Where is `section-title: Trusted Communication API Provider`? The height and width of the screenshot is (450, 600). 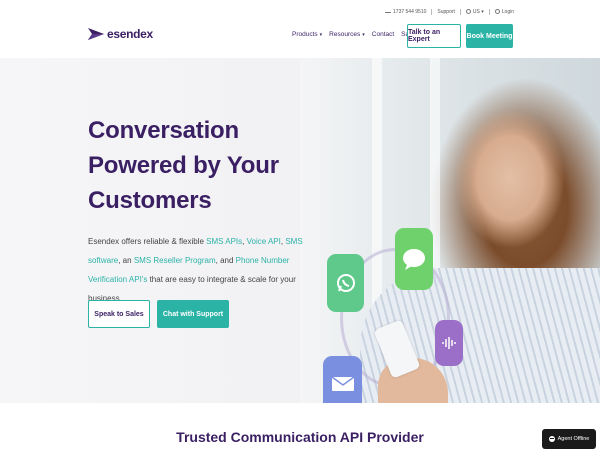
section-title: Trusted Communication API Provider is located at coordinates (300, 437).